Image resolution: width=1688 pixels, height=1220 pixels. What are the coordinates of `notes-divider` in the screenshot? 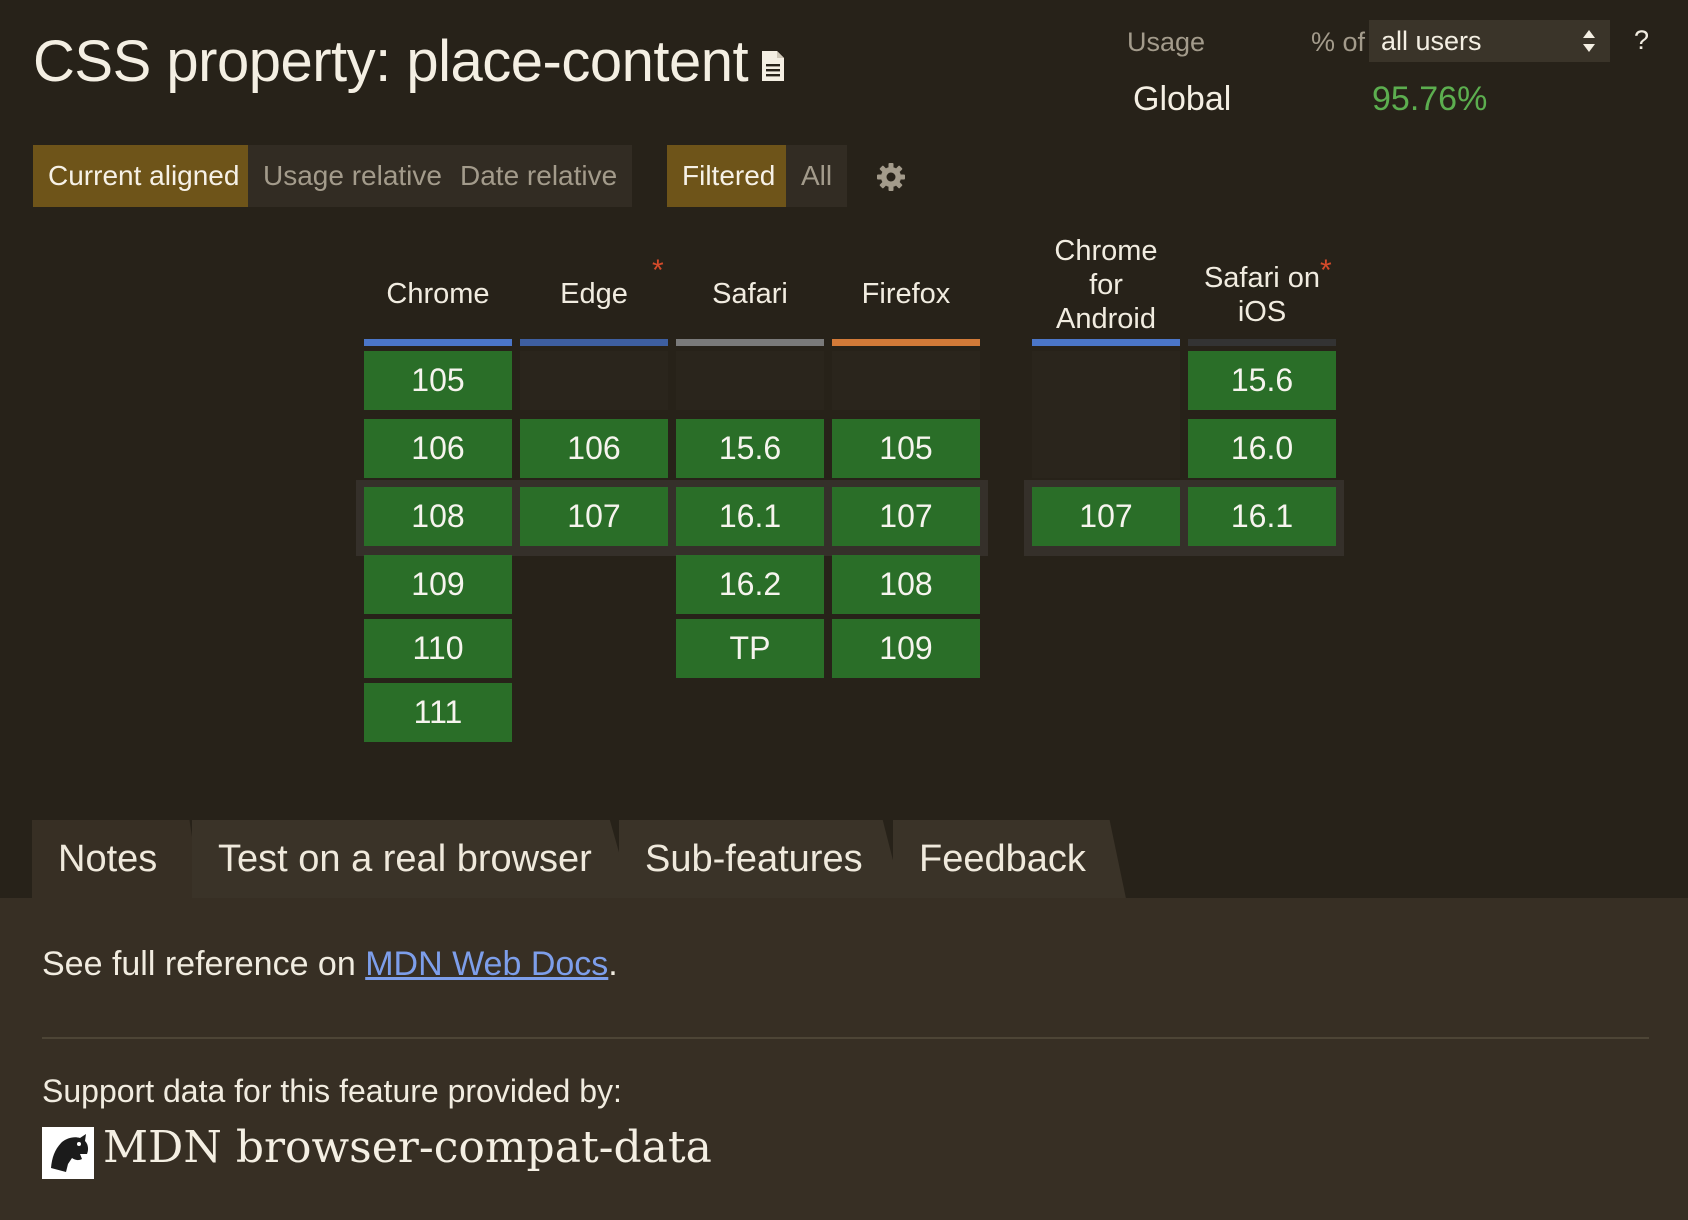 It's located at (845, 1038).